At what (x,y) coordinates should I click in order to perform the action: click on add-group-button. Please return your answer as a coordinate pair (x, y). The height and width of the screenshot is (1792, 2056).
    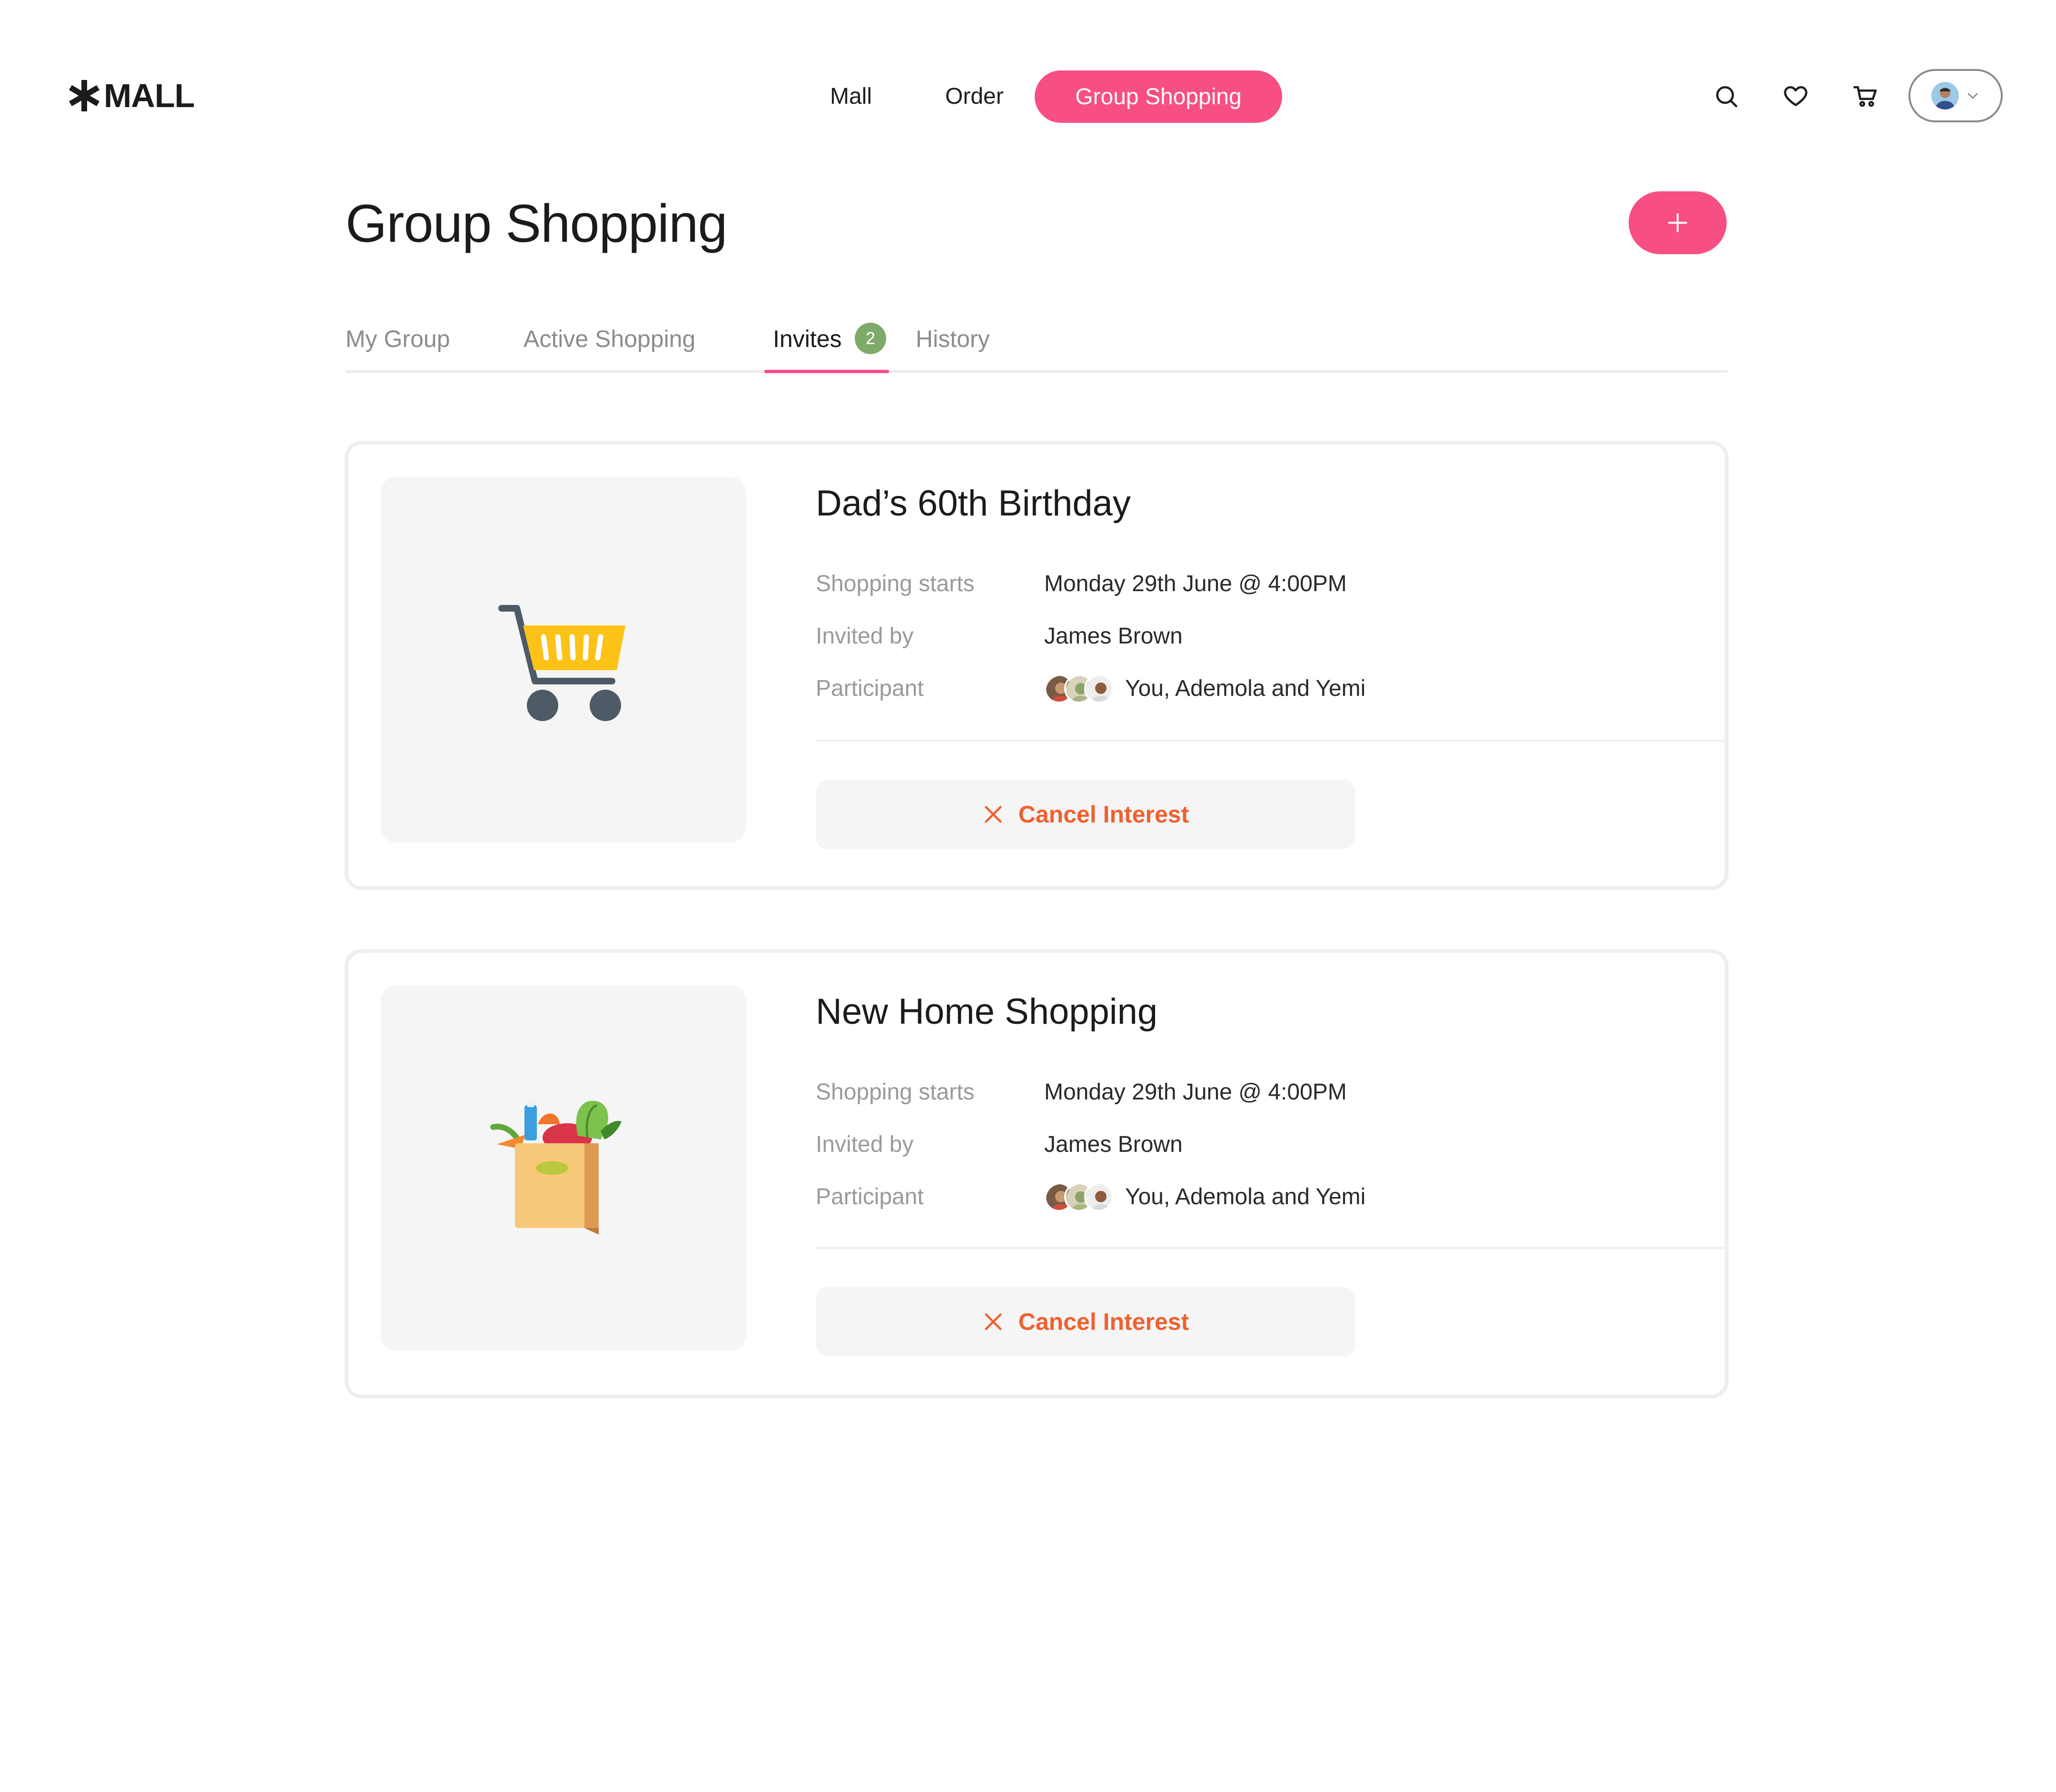
    Looking at the image, I should click on (1678, 222).